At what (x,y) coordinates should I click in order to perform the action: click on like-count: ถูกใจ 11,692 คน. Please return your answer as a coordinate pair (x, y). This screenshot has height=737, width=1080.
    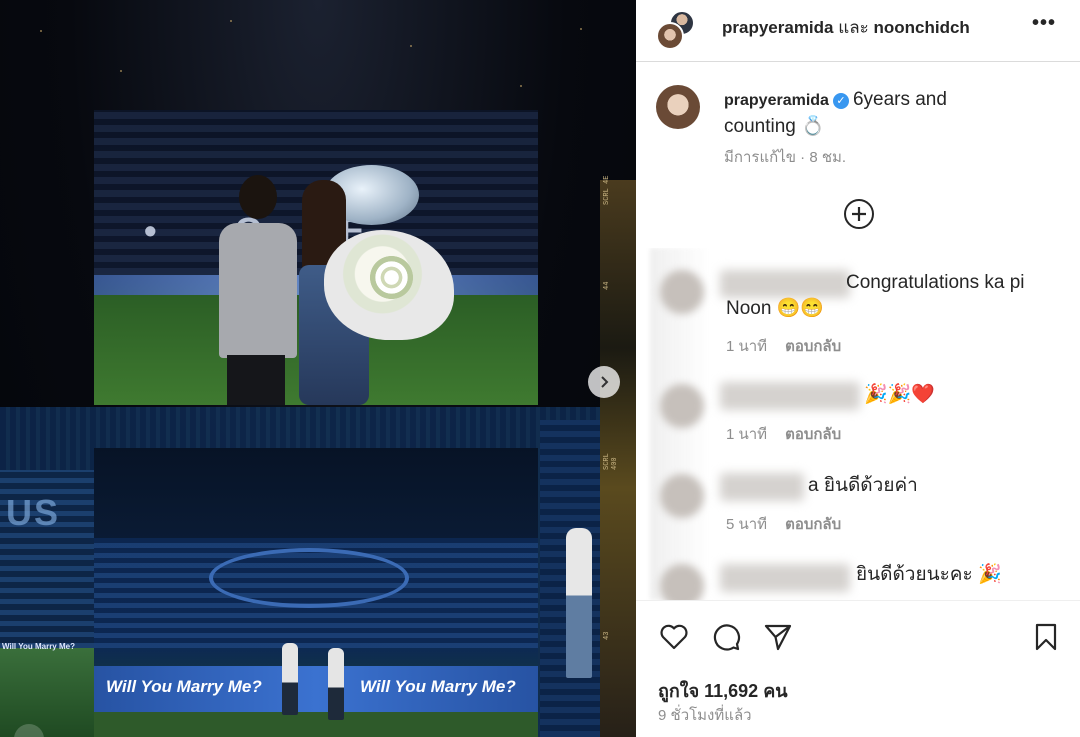
    Looking at the image, I should click on (723, 690).